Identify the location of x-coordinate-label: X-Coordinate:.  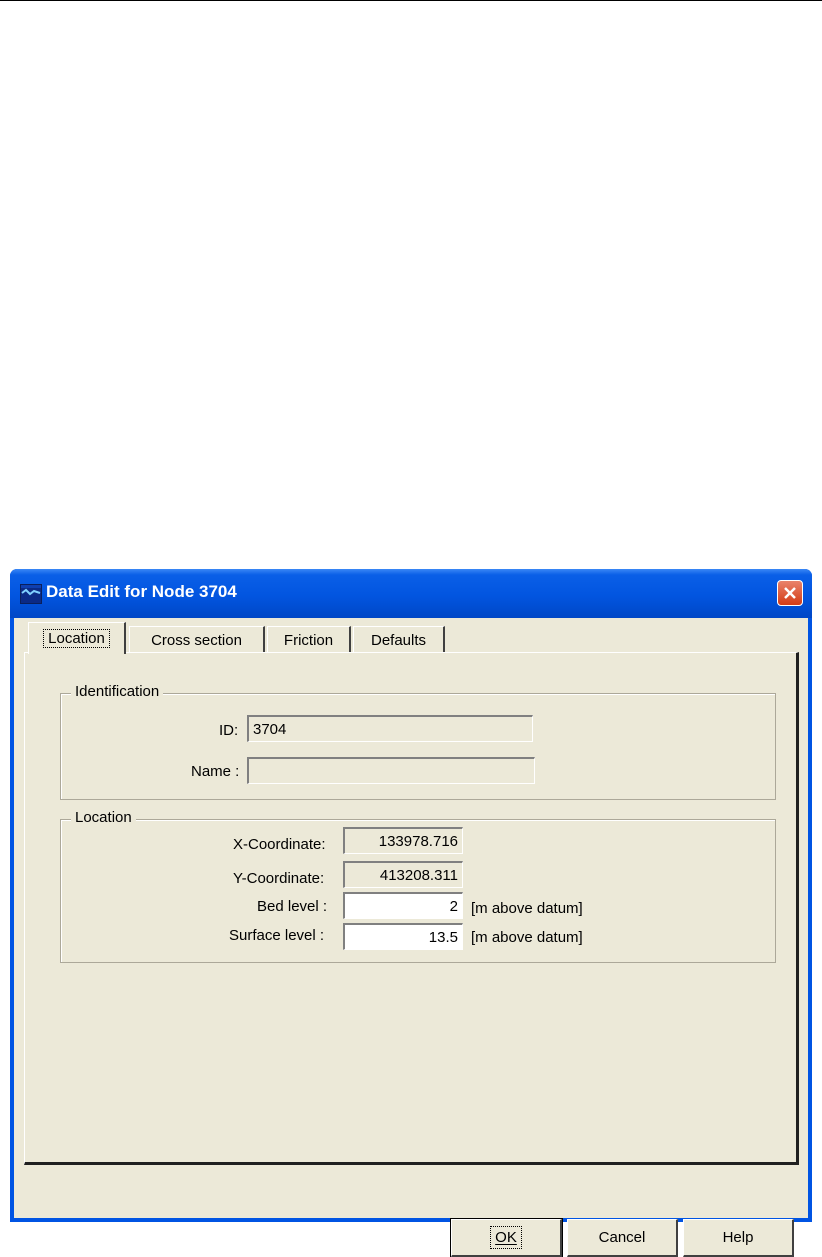
(279, 844).